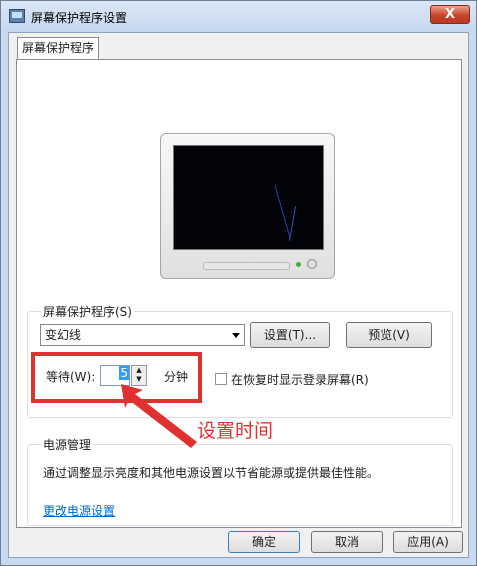 The width and height of the screenshot is (477, 566). What do you see at coordinates (450, 14) in the screenshot?
I see `close-button: X` at bounding box center [450, 14].